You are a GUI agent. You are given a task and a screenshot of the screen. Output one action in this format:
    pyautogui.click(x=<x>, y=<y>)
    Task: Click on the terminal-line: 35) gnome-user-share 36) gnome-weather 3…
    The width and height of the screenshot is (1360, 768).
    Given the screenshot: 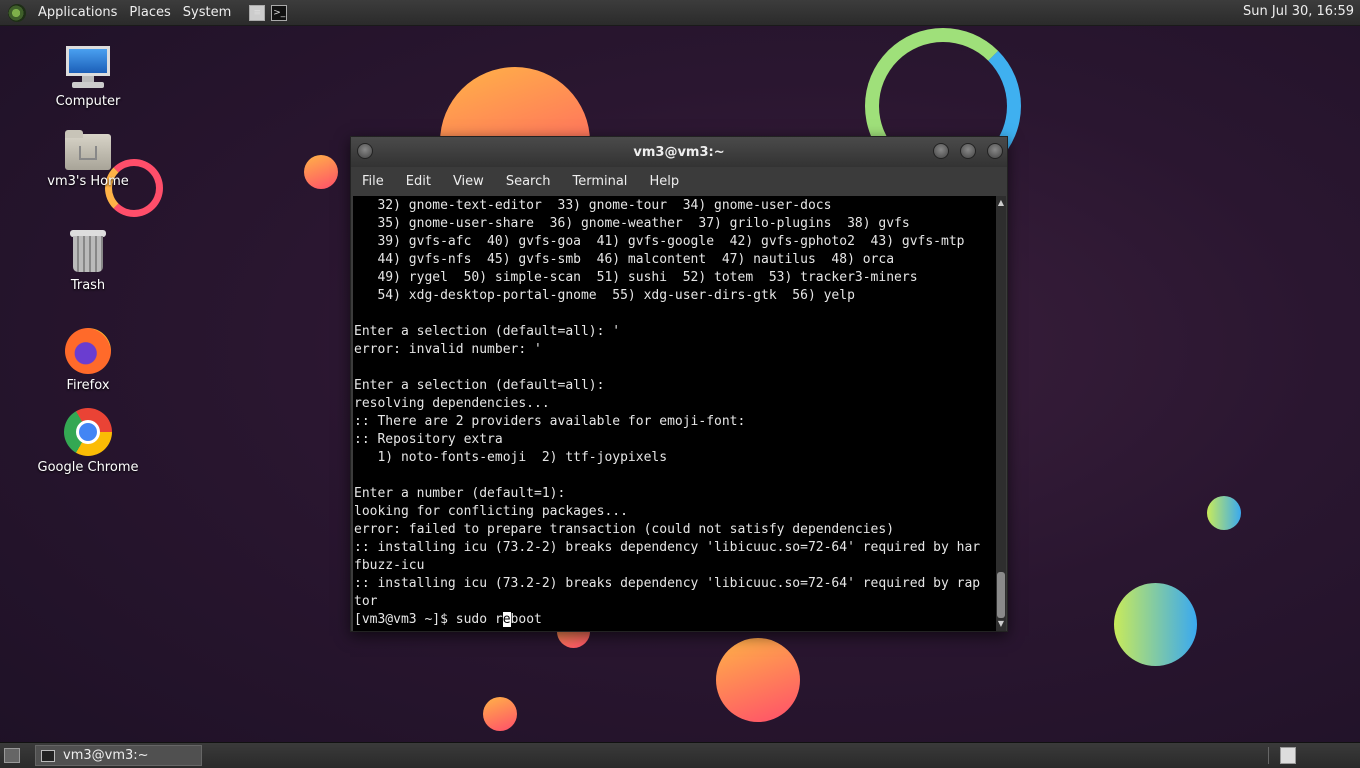 What is the action you would take?
    pyautogui.click(x=632, y=223)
    